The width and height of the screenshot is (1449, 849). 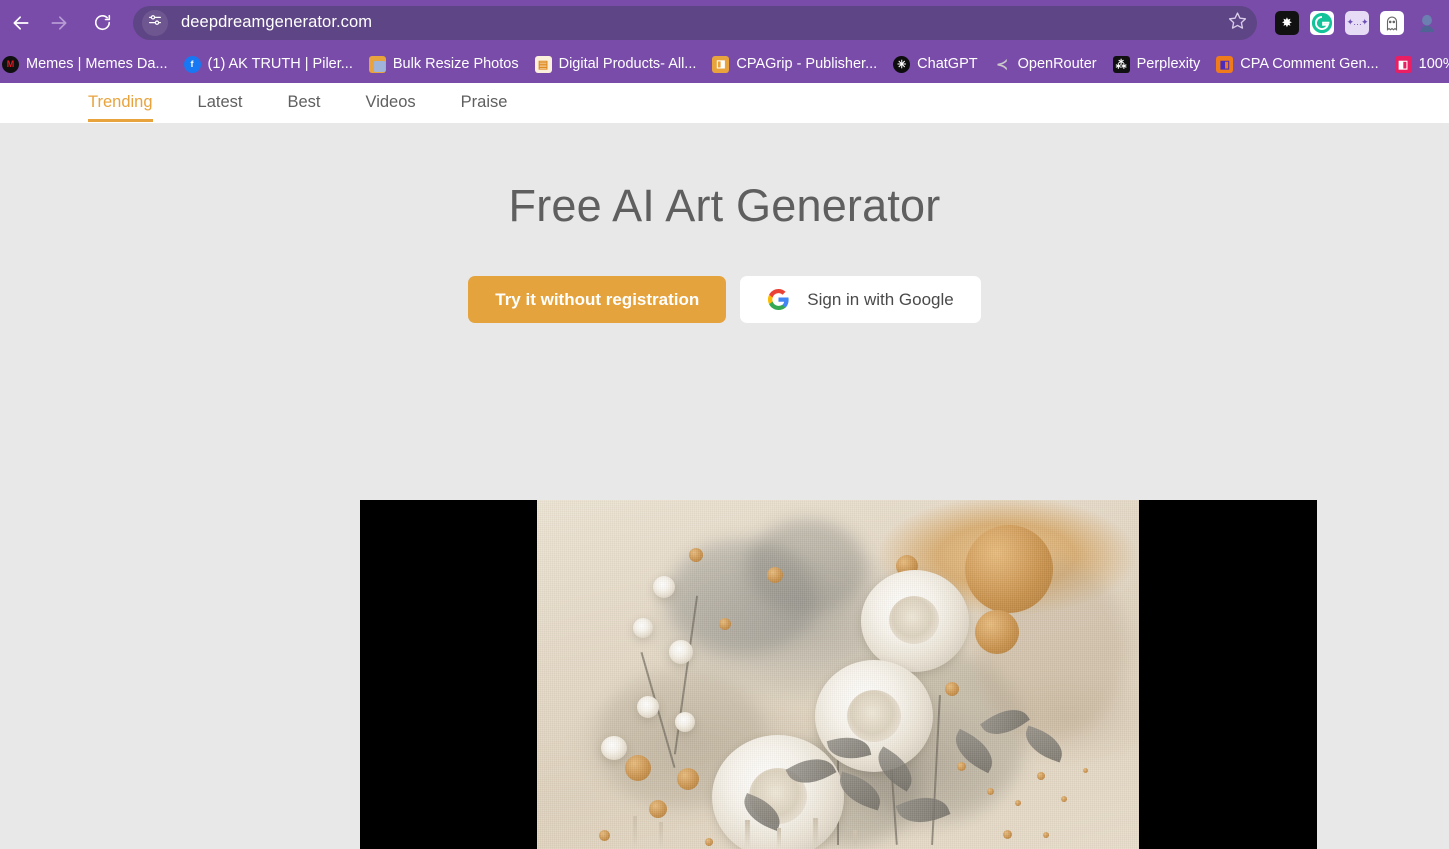 I want to click on tab-latest: Latest, so click(x=220, y=108).